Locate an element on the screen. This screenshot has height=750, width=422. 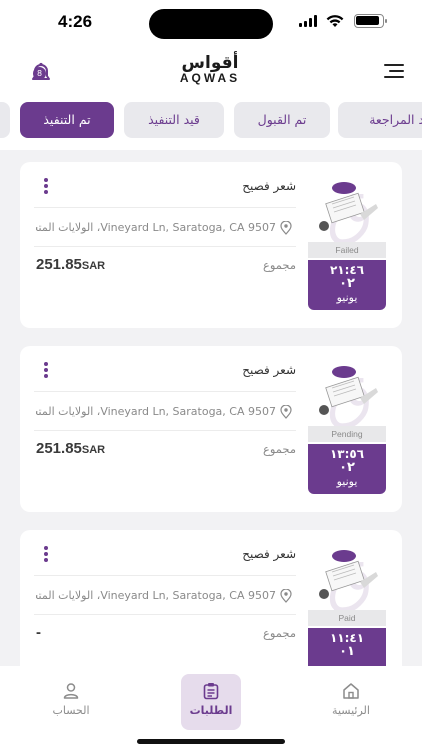
clipboard-icon is located at coordinates (211, 691).